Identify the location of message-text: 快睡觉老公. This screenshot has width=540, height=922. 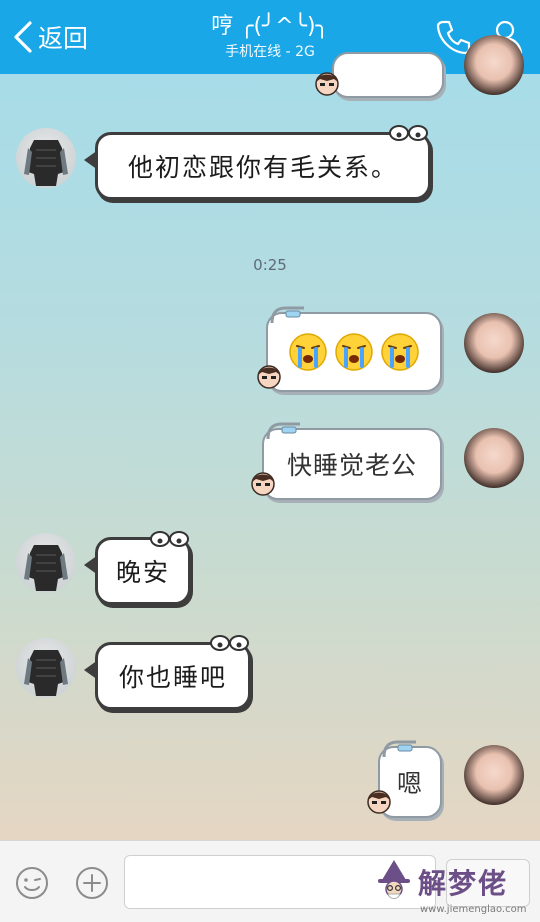
(351, 465).